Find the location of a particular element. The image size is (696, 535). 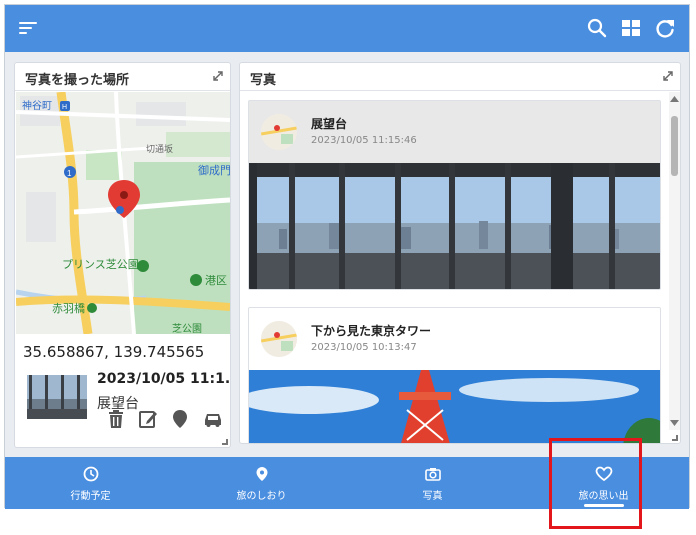

location-panel-title: 写真を撮った場所 is located at coordinates (77, 80).